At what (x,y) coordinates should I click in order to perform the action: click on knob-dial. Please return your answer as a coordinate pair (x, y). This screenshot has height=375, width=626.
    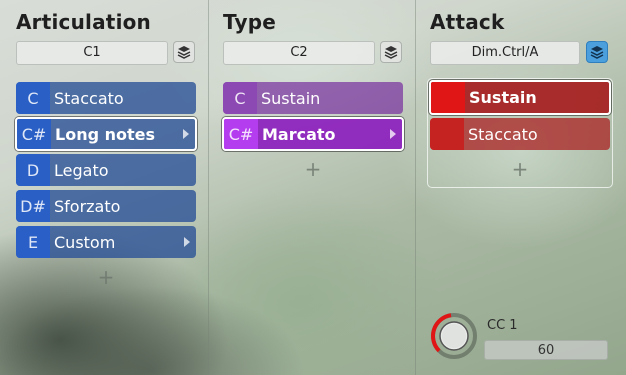
    Looking at the image, I should click on (454, 336).